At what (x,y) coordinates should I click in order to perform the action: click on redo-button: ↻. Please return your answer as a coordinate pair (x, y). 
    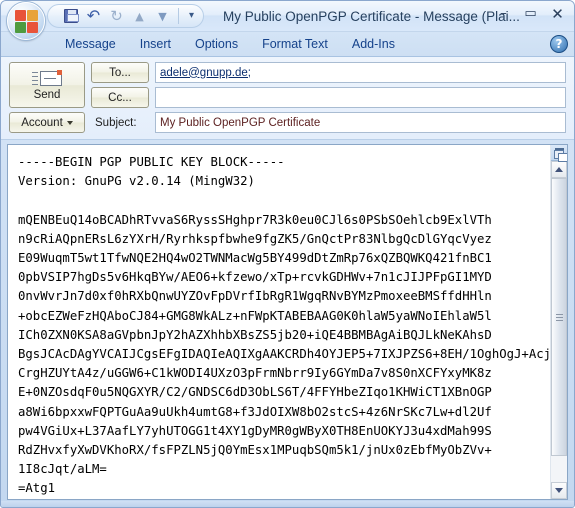
    Looking at the image, I should click on (116, 16).